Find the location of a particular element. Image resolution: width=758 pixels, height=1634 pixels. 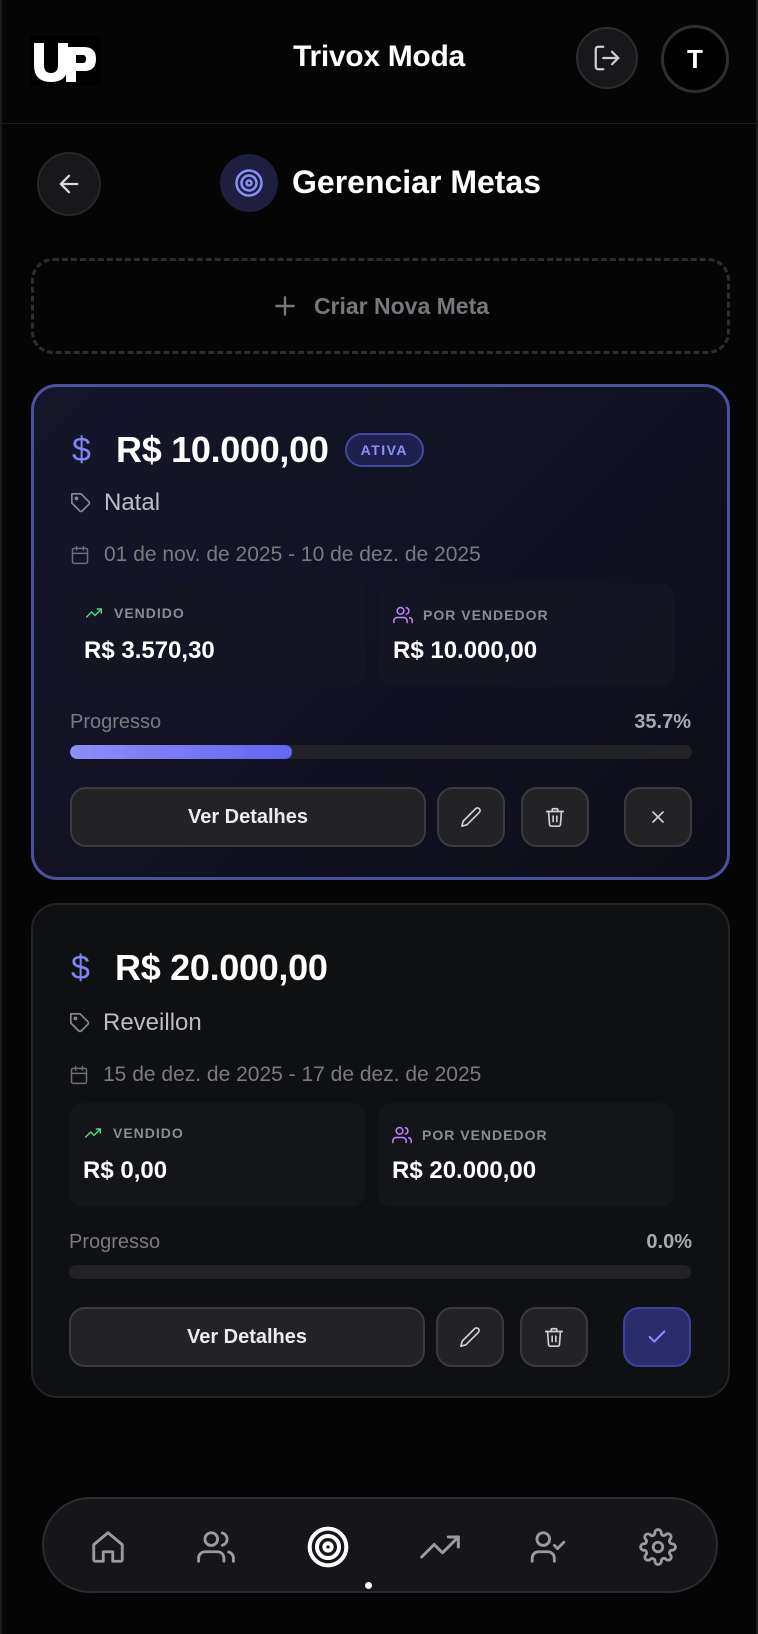

progress-fill is located at coordinates (181, 752).